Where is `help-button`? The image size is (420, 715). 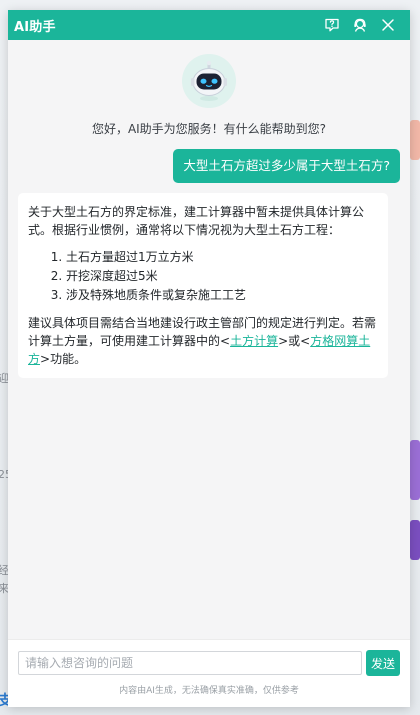 help-button is located at coordinates (332, 25).